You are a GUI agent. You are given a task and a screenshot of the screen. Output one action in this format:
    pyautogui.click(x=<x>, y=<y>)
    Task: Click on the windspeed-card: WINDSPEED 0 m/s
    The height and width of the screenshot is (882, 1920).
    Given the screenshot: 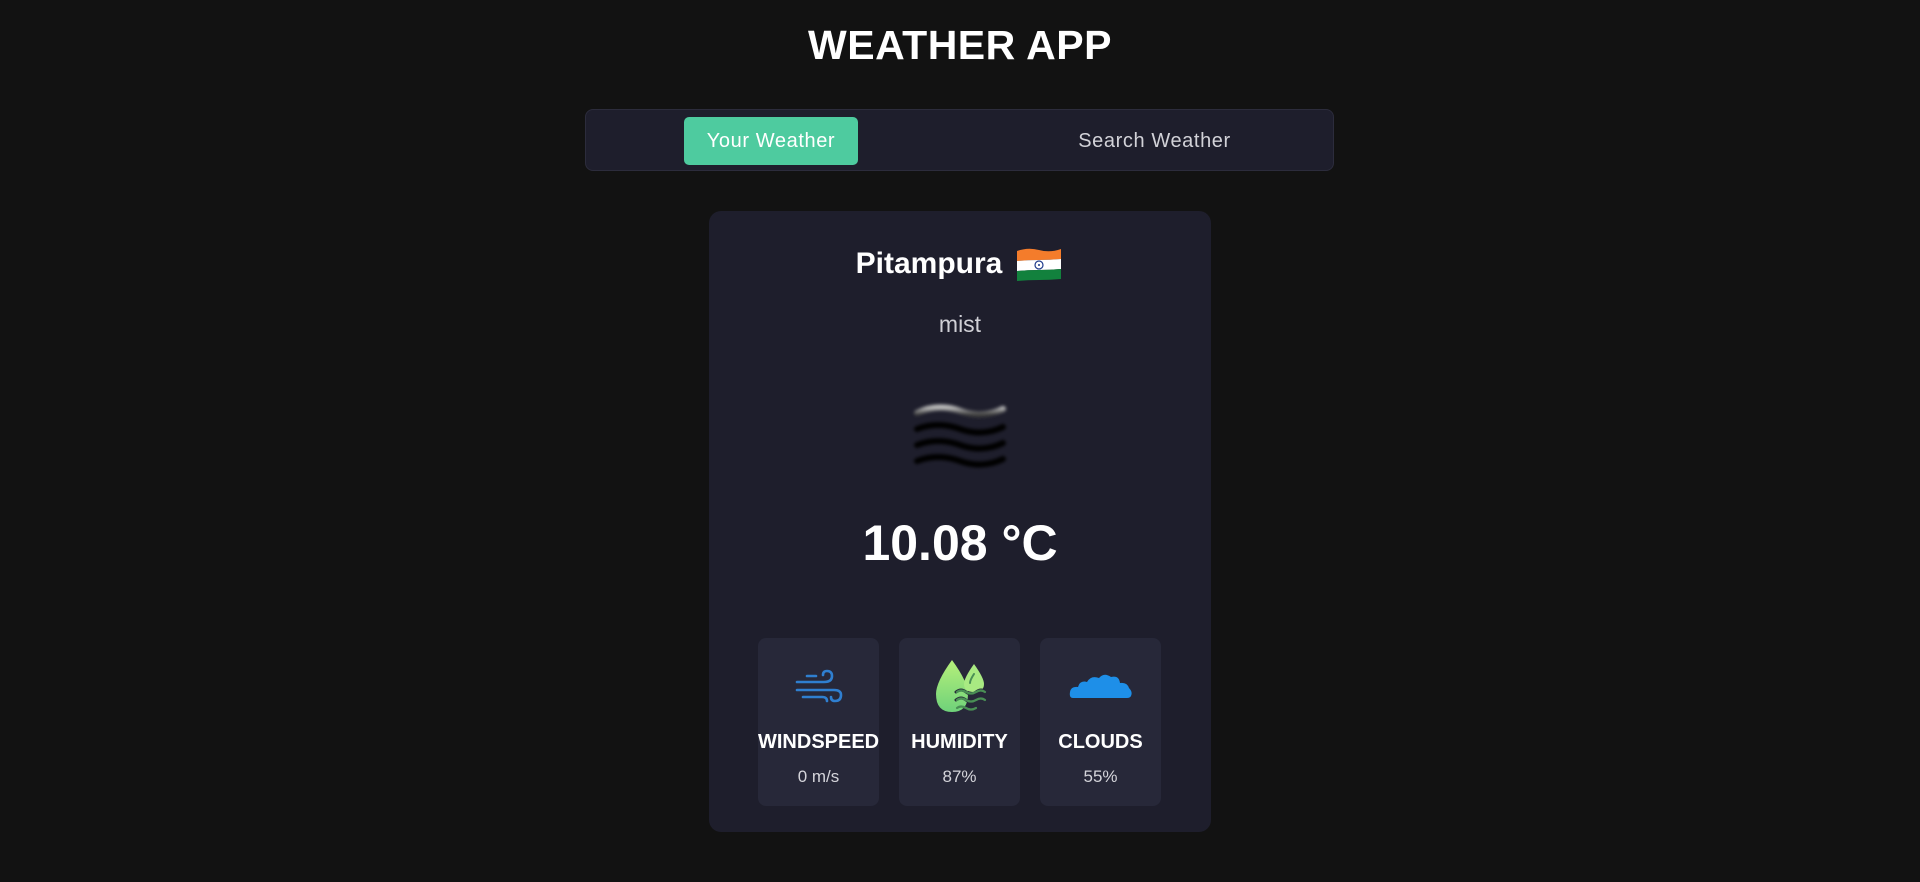 What is the action you would take?
    pyautogui.click(x=818, y=722)
    